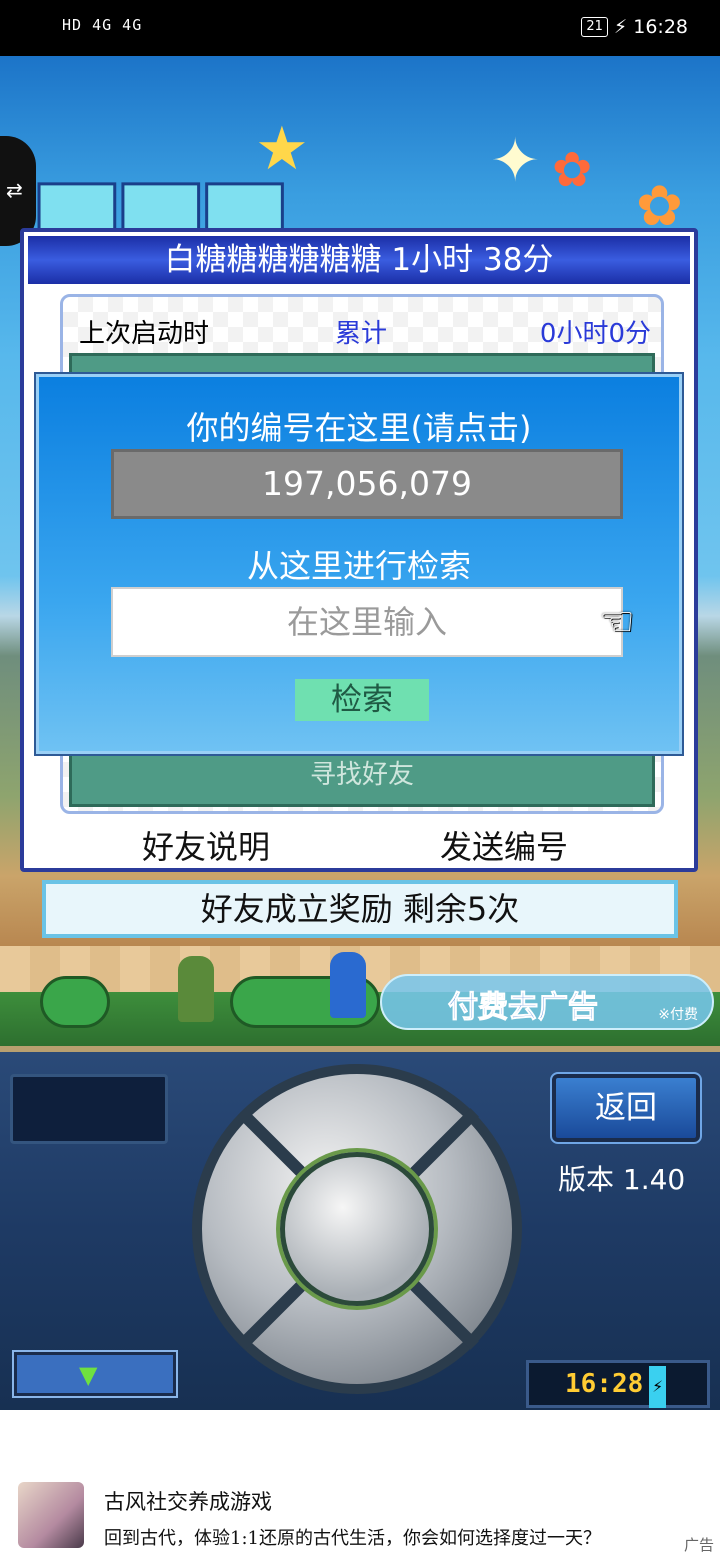 This screenshot has width=720, height=1560. I want to click on status-right: 21 ⚡ 16:28, so click(634, 27).